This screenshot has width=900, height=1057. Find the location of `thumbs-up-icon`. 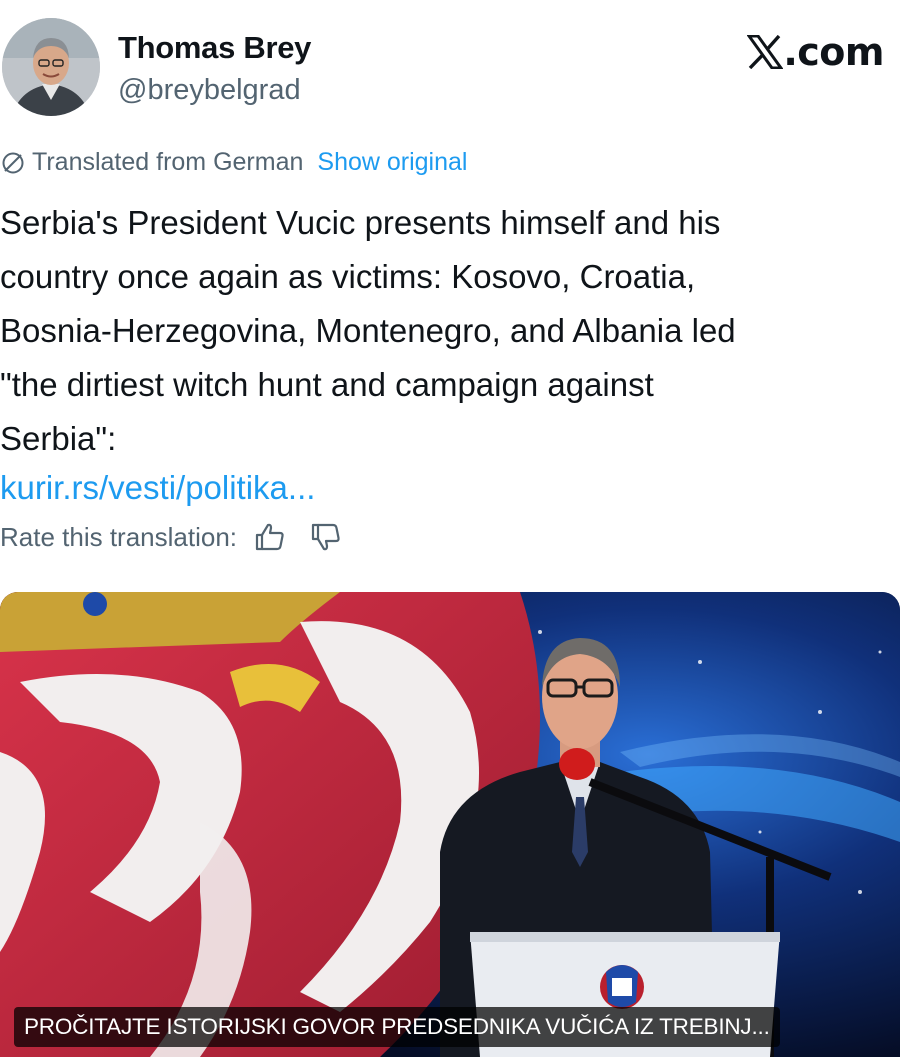

thumbs-up-icon is located at coordinates (270, 537).